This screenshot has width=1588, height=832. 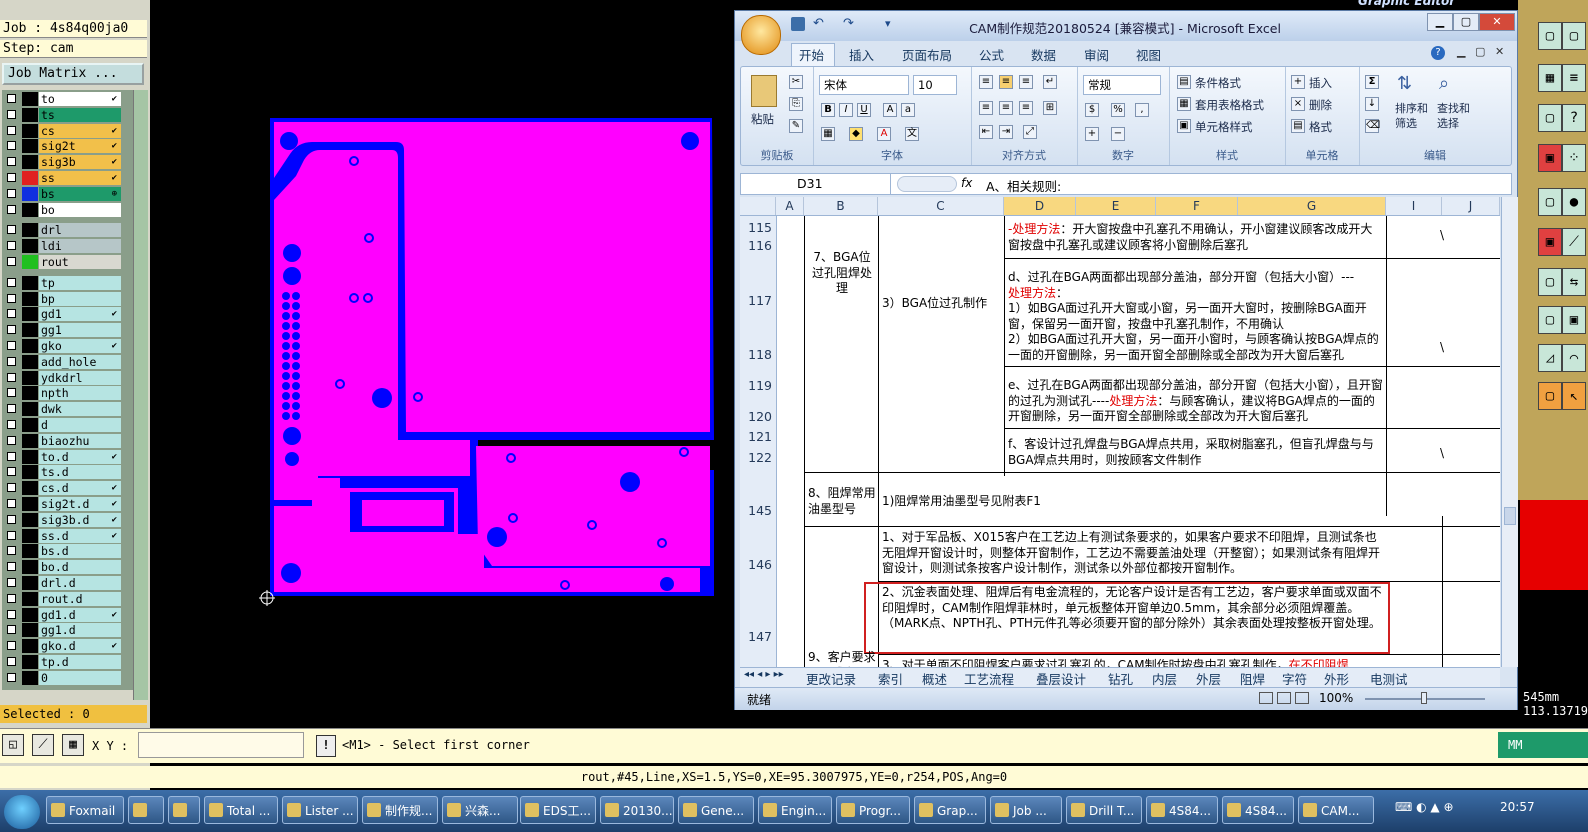 What do you see at coordinates (80, 178) in the screenshot?
I see `layer-name: ss` at bounding box center [80, 178].